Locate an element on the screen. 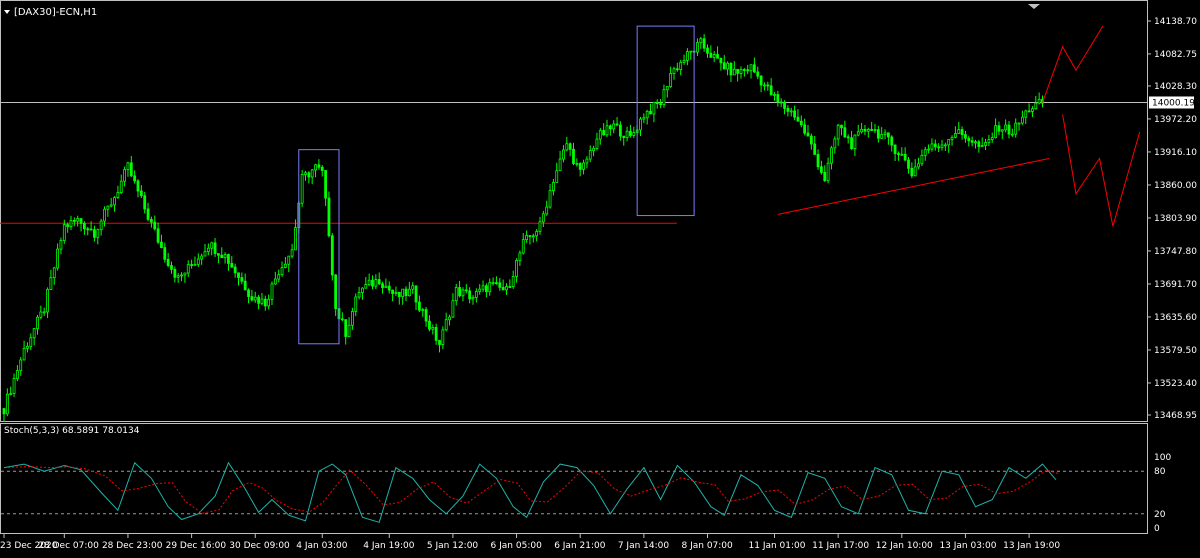 The width and height of the screenshot is (1200, 558). price-tick-label: 13803.90 is located at coordinates (1175, 219).